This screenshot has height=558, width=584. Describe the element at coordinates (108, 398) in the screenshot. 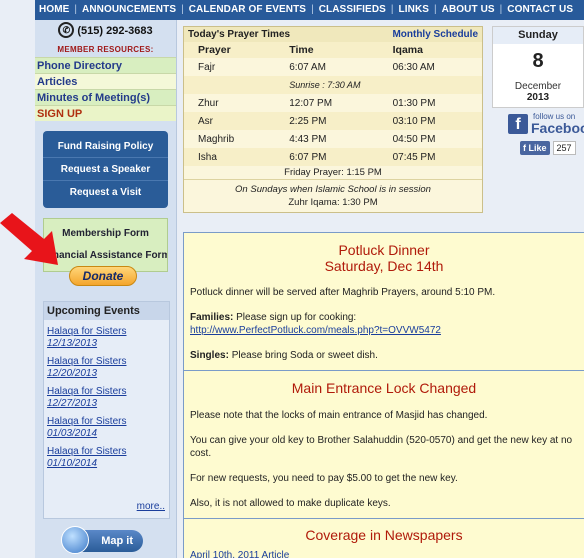

I see `event-item: Halaqa for Sisters 12/27/2013` at that location.